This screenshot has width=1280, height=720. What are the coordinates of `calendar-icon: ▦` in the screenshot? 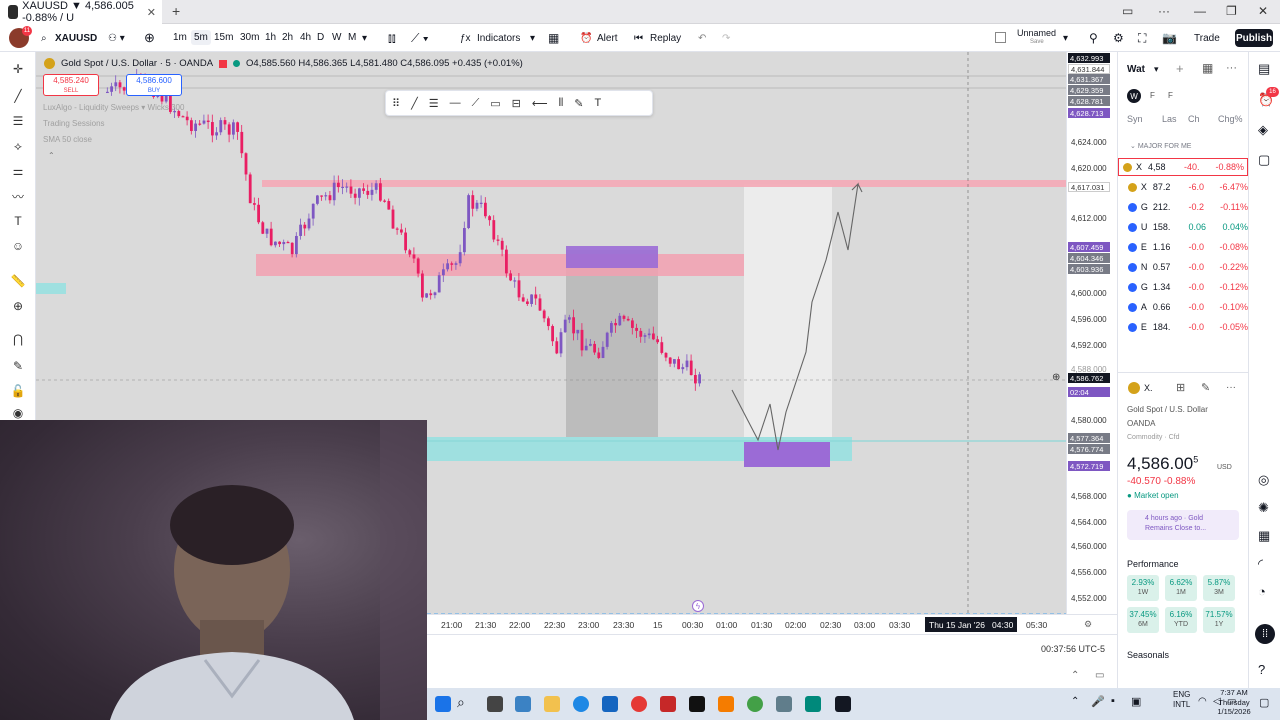 It's located at (1264, 536).